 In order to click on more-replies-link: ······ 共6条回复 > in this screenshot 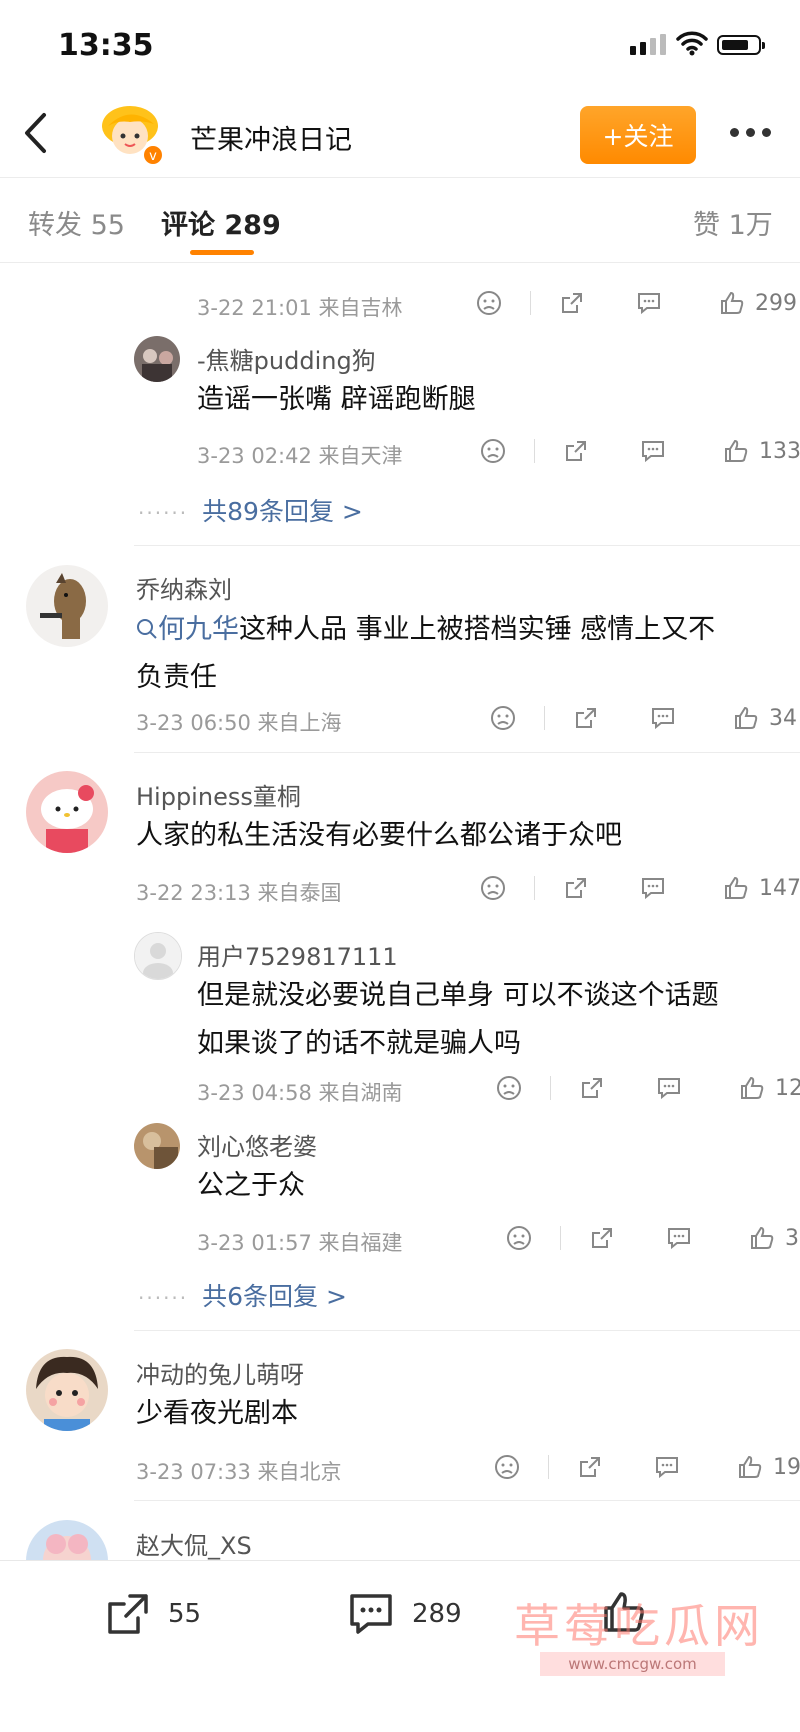, I will do `click(242, 1295)`.